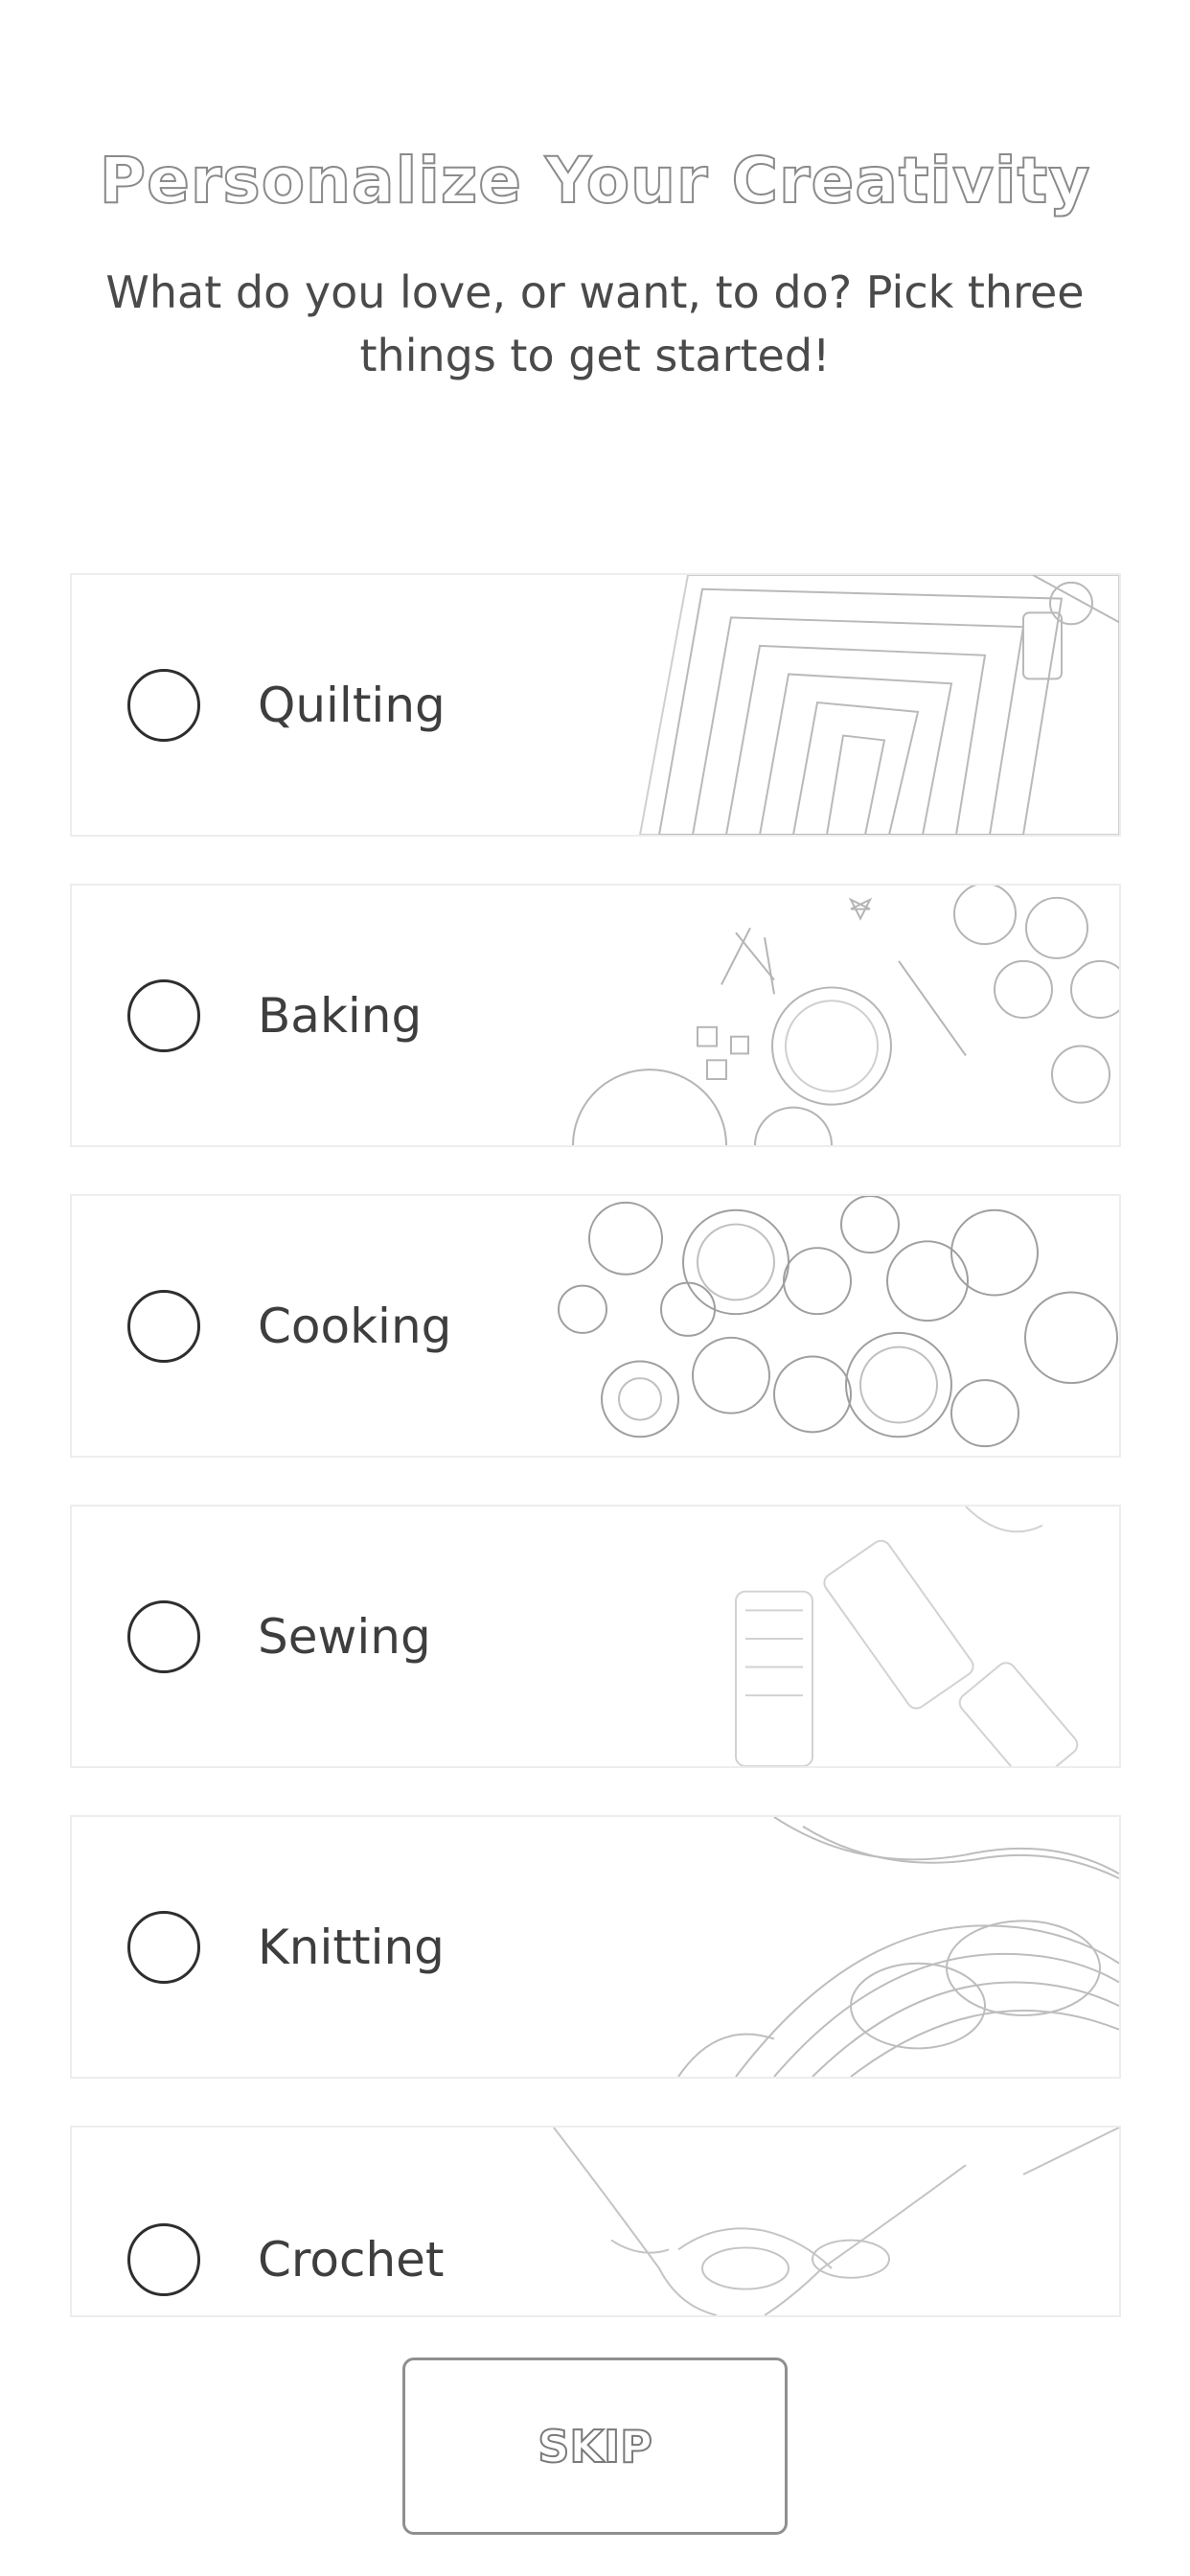 This screenshot has height=2576, width=1190. I want to click on option-quilting: Quilting, so click(595, 705).